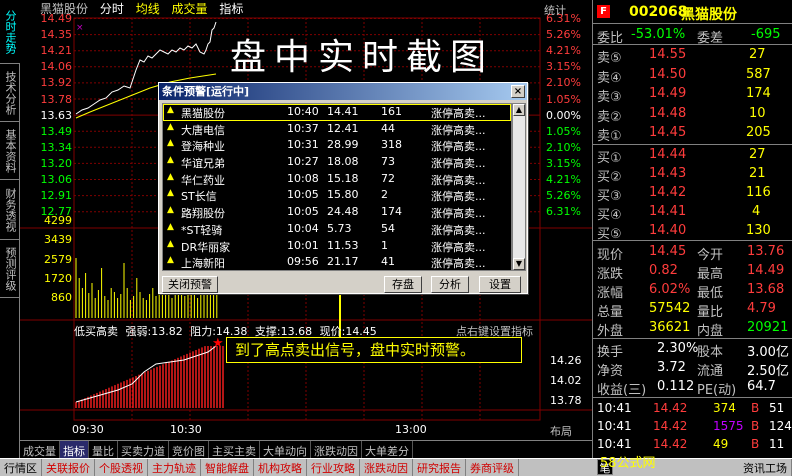  What do you see at coordinates (519, 264) in the screenshot?
I see `scroll-down-icon: ▼` at bounding box center [519, 264].